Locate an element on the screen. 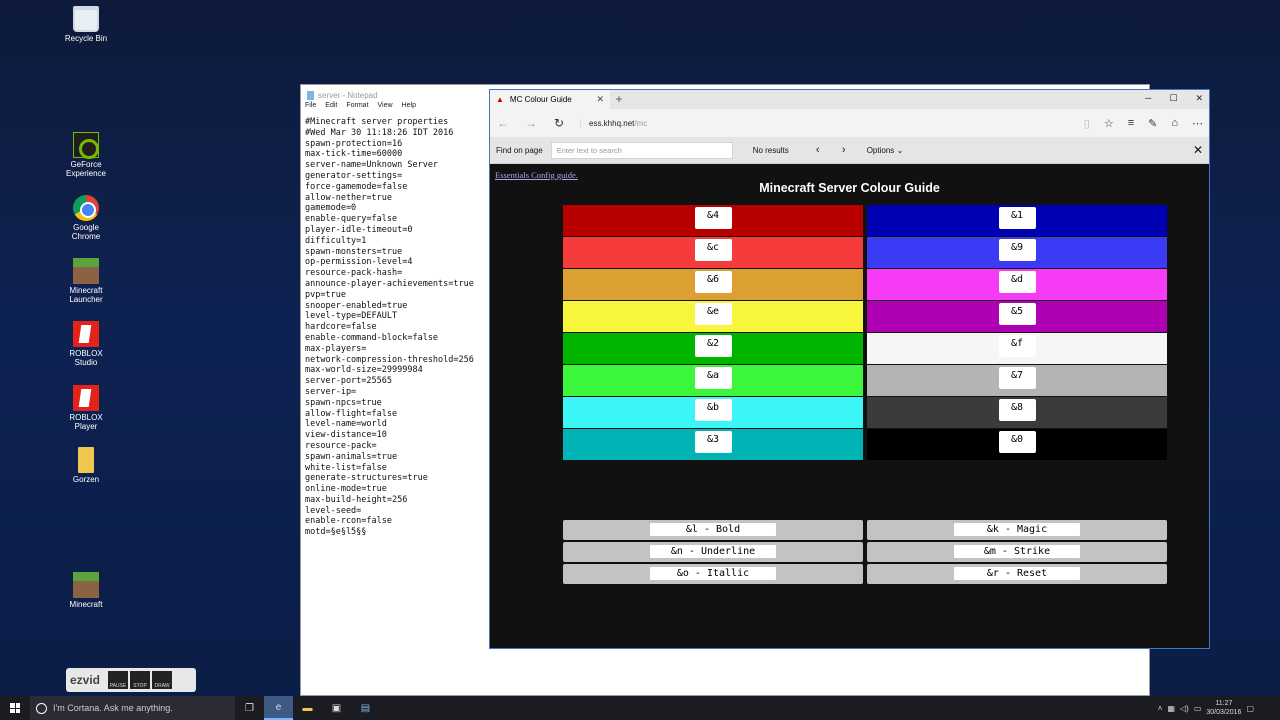 This screenshot has width=1280, height=720. format-code: &m - Strike is located at coordinates (1017, 551).